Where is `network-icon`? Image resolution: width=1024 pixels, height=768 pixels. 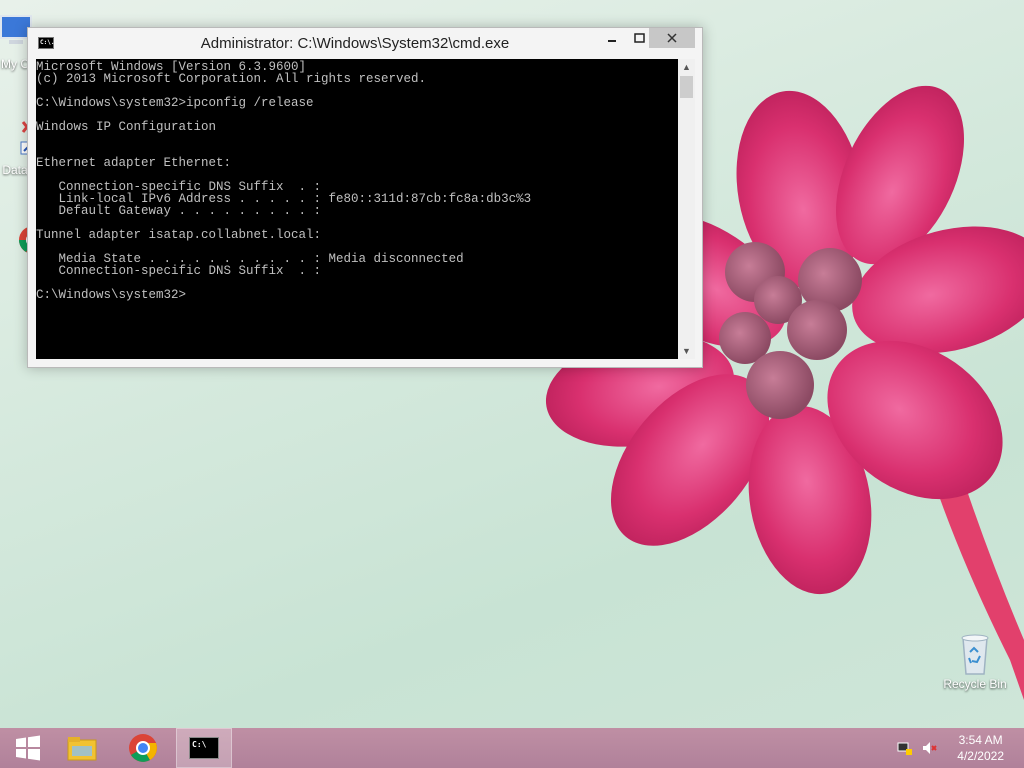
network-icon is located at coordinates (905, 748).